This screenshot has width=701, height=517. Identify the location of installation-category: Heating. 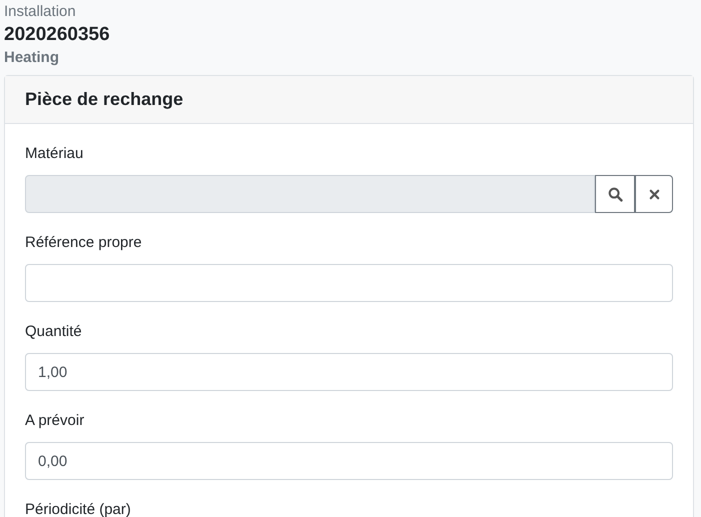
(32, 58).